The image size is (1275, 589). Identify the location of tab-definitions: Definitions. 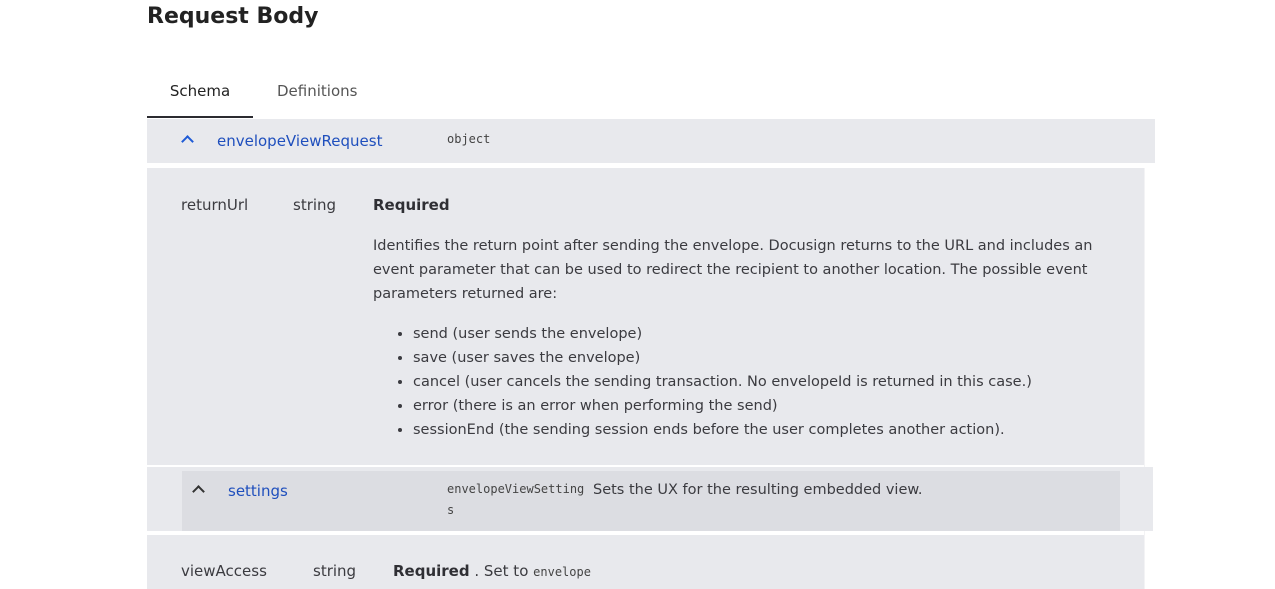
(317, 91).